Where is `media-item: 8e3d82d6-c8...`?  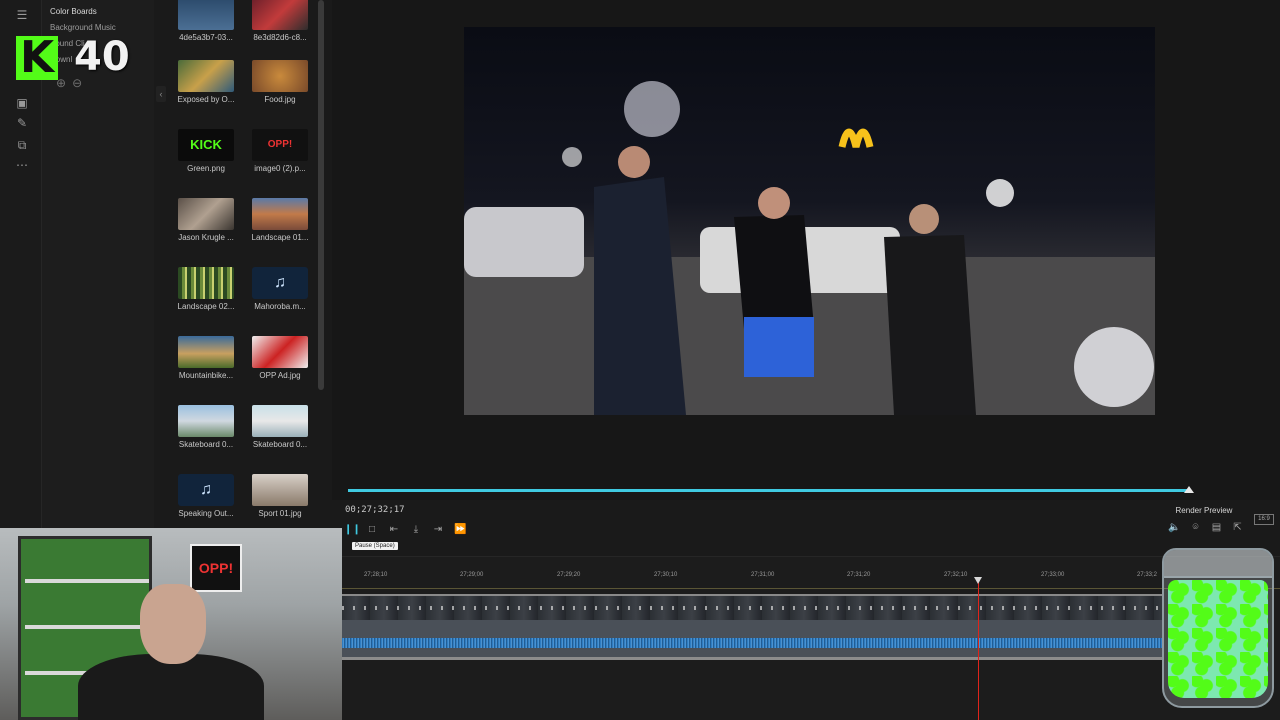
media-item: 8e3d82d6-c8... is located at coordinates (280, 32).